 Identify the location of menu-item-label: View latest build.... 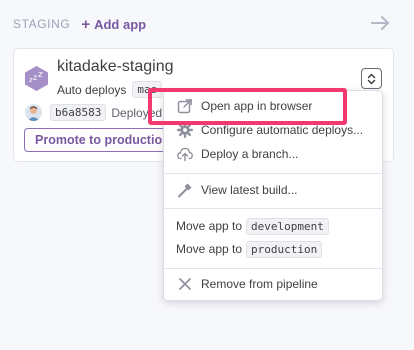
(249, 190).